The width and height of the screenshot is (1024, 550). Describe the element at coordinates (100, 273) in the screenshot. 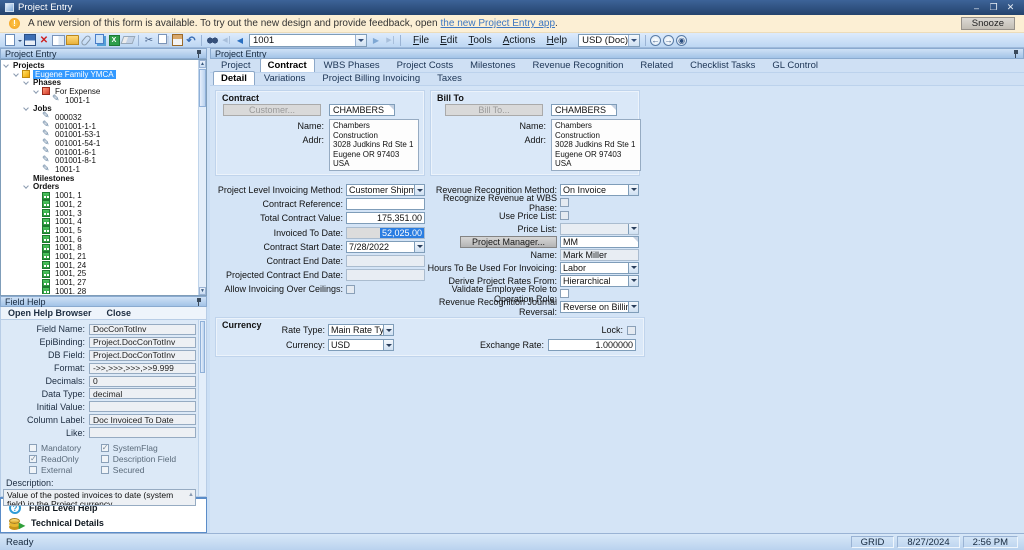

I see `tree-item: 1001, 25` at that location.